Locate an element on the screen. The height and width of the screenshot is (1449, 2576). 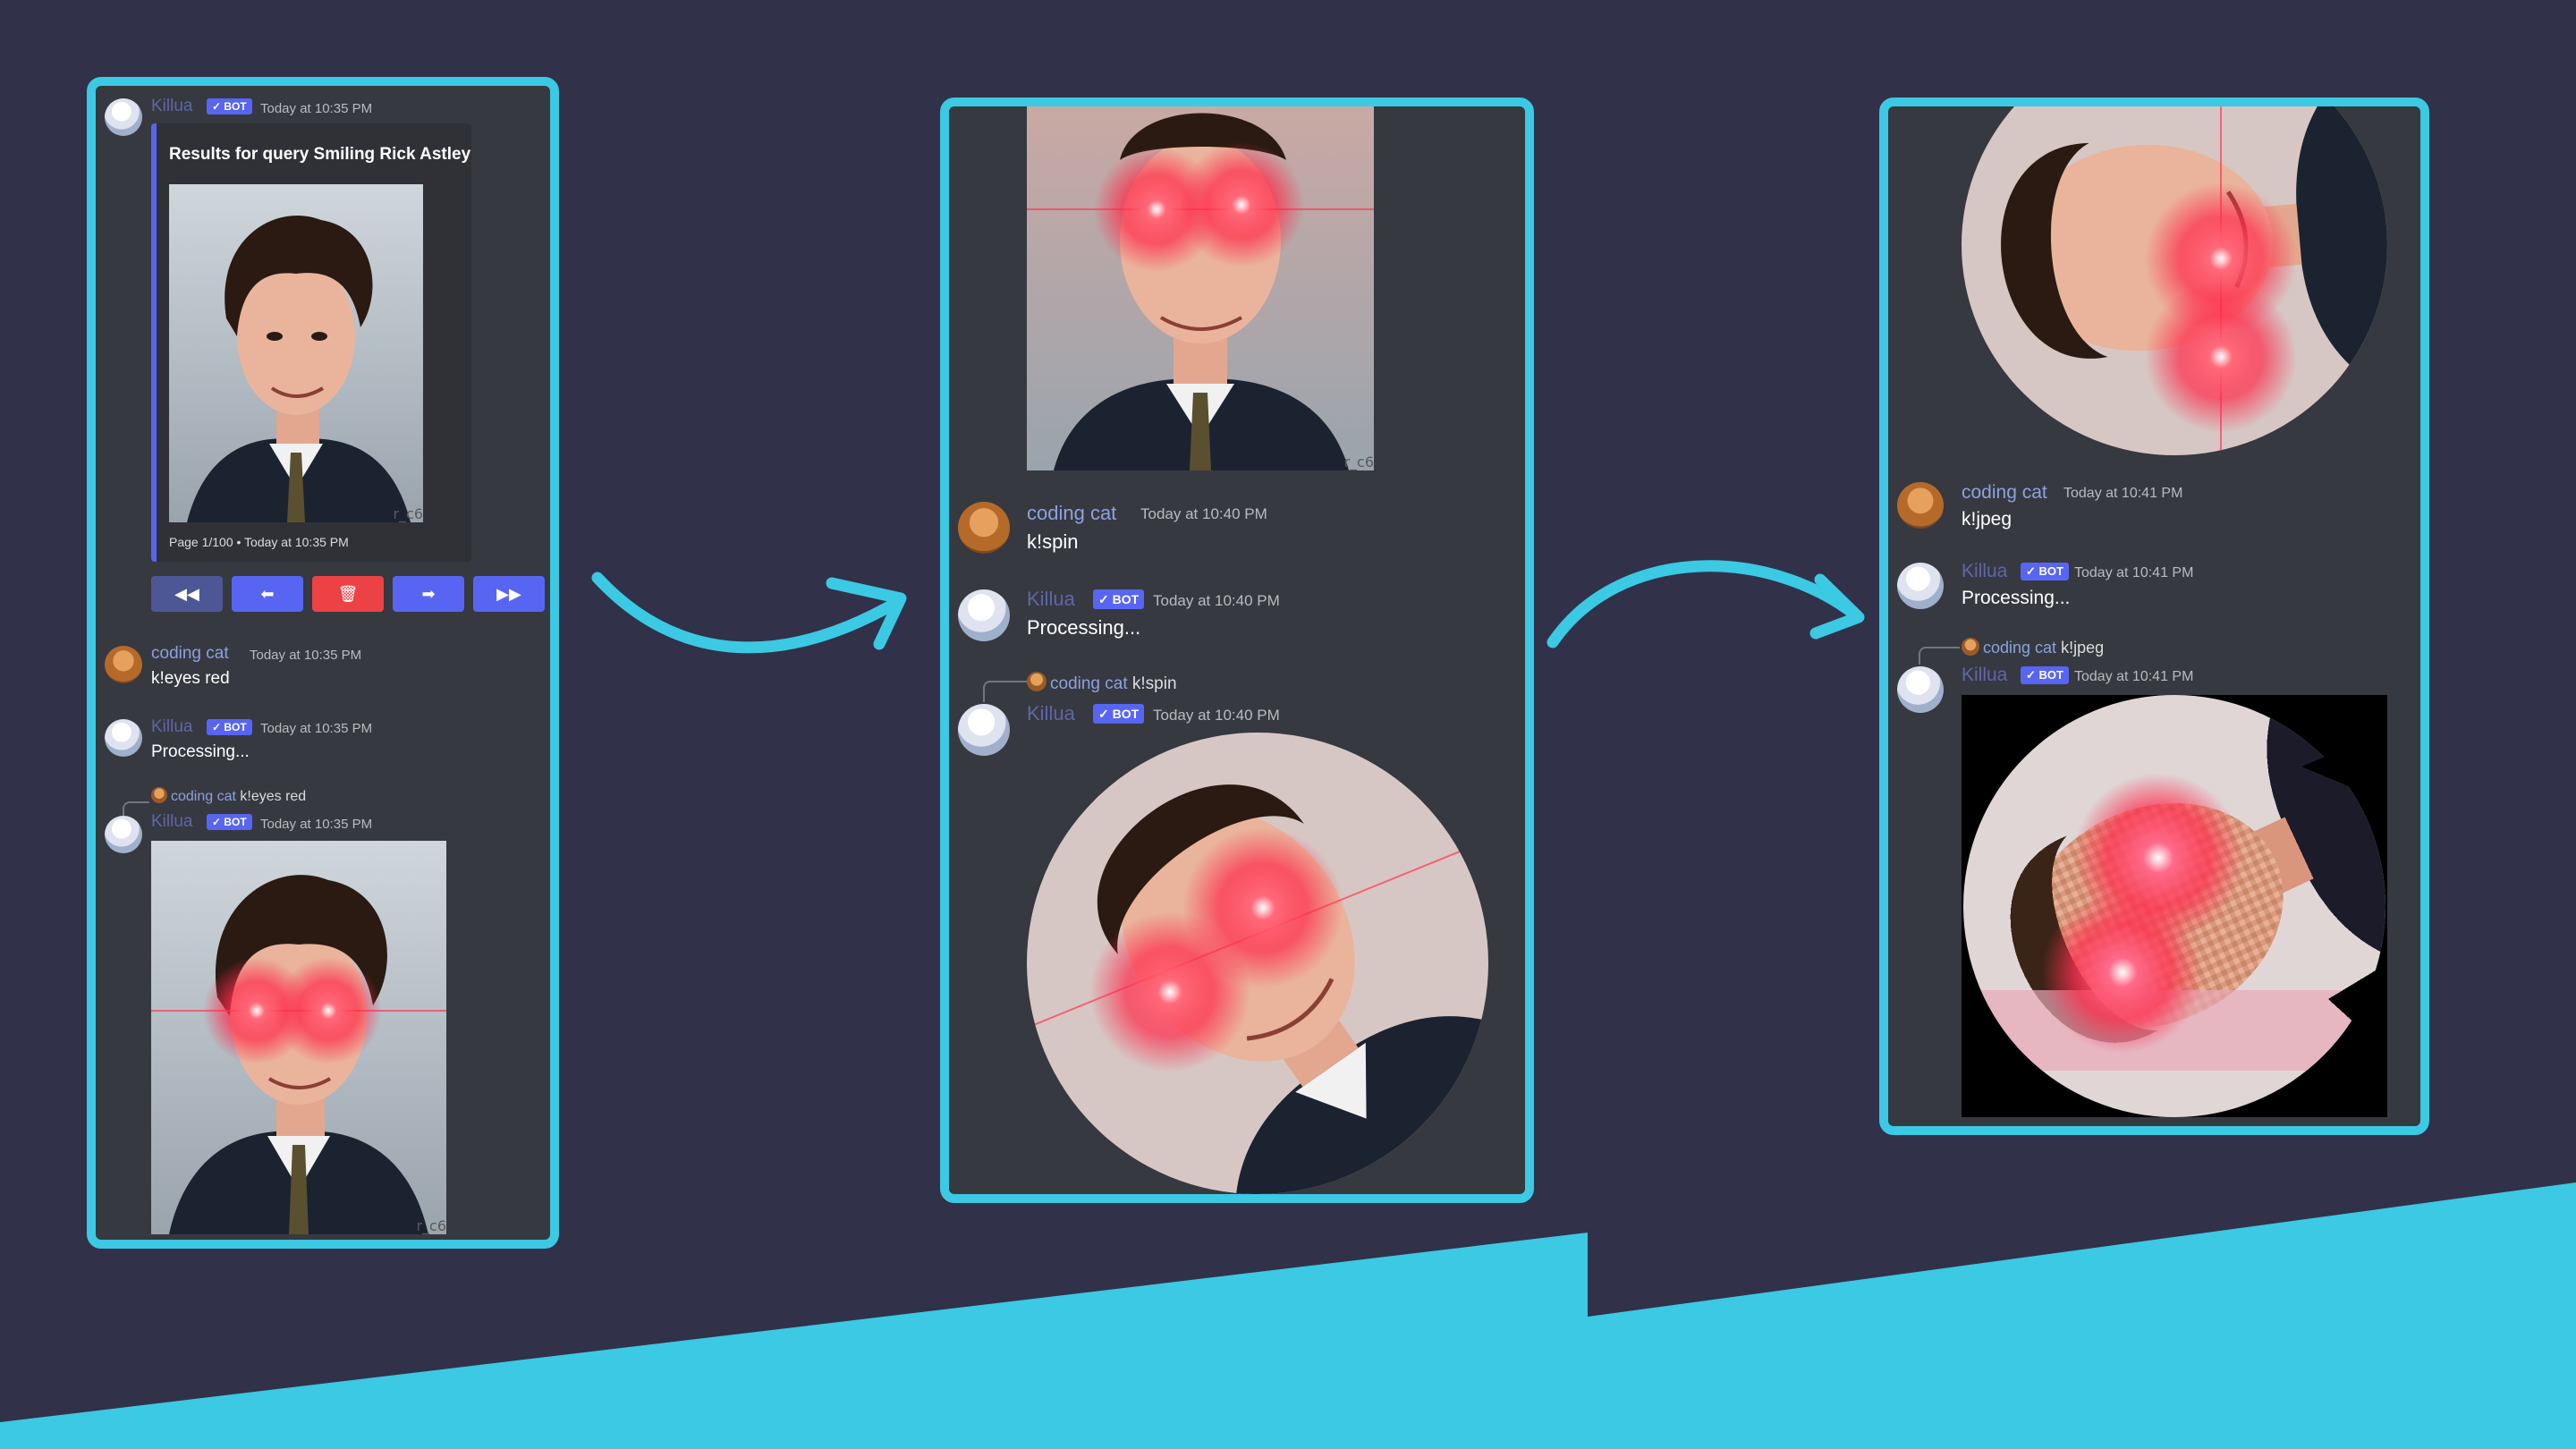
first-page-button: ◀◀ is located at coordinates (187, 594).